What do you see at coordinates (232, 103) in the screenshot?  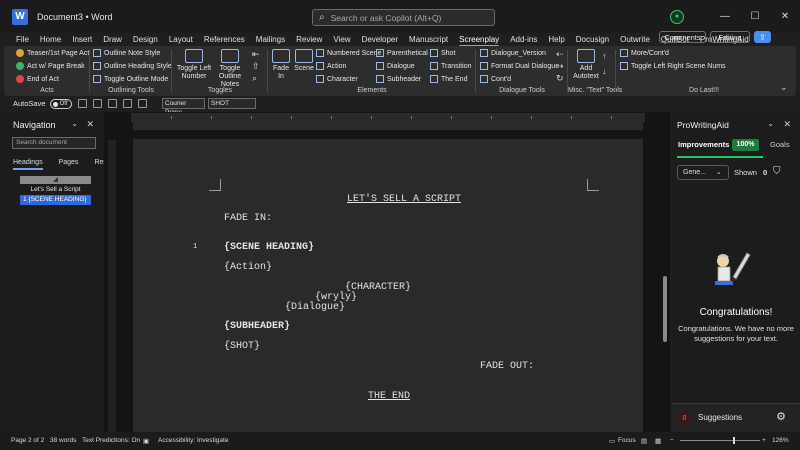 I see `style-dropdown: SHOT` at bounding box center [232, 103].